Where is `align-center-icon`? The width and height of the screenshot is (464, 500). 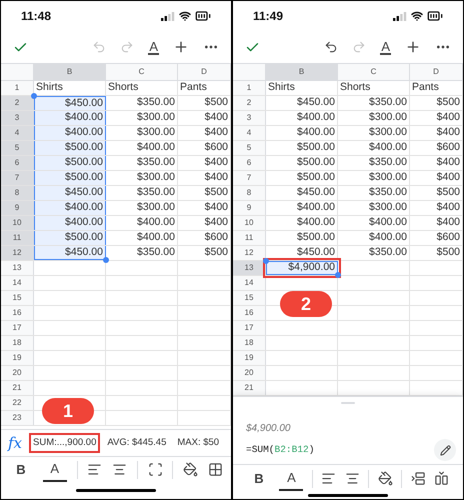
align-center-icon is located at coordinates (352, 478).